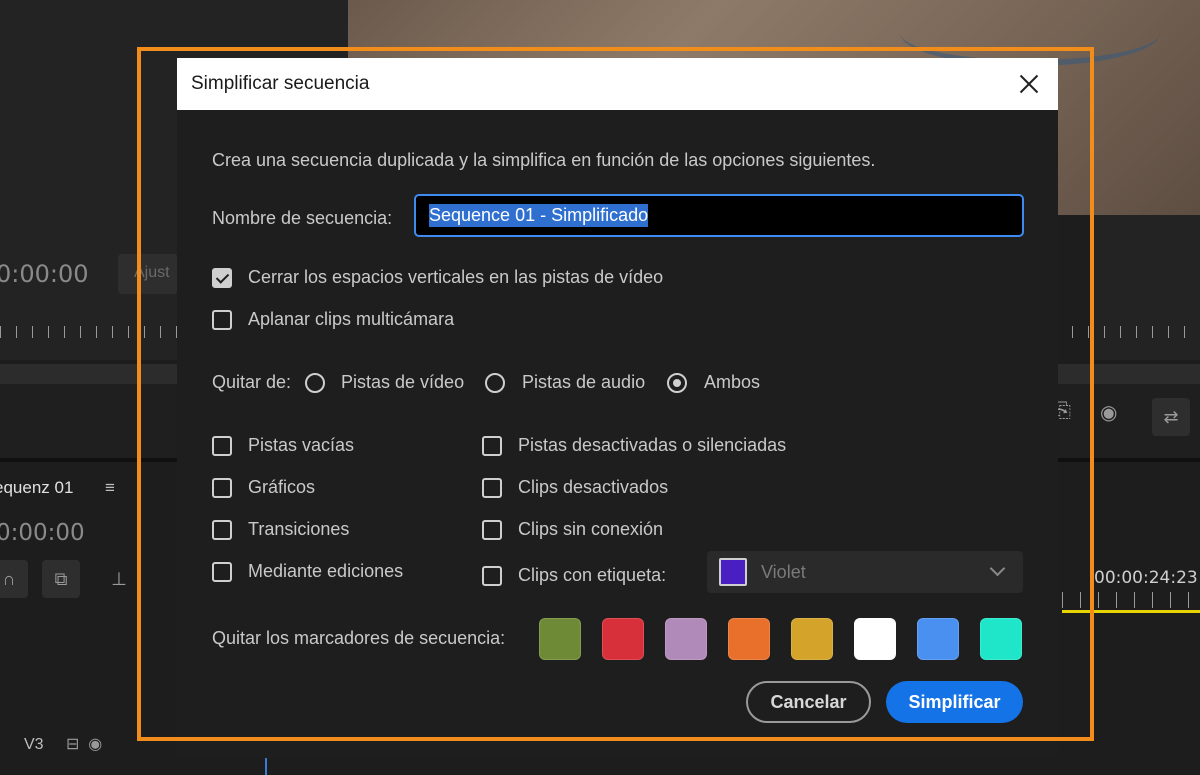 This screenshot has width=1200, height=775. What do you see at coordinates (875, 639) in the screenshot?
I see `marker-white` at bounding box center [875, 639].